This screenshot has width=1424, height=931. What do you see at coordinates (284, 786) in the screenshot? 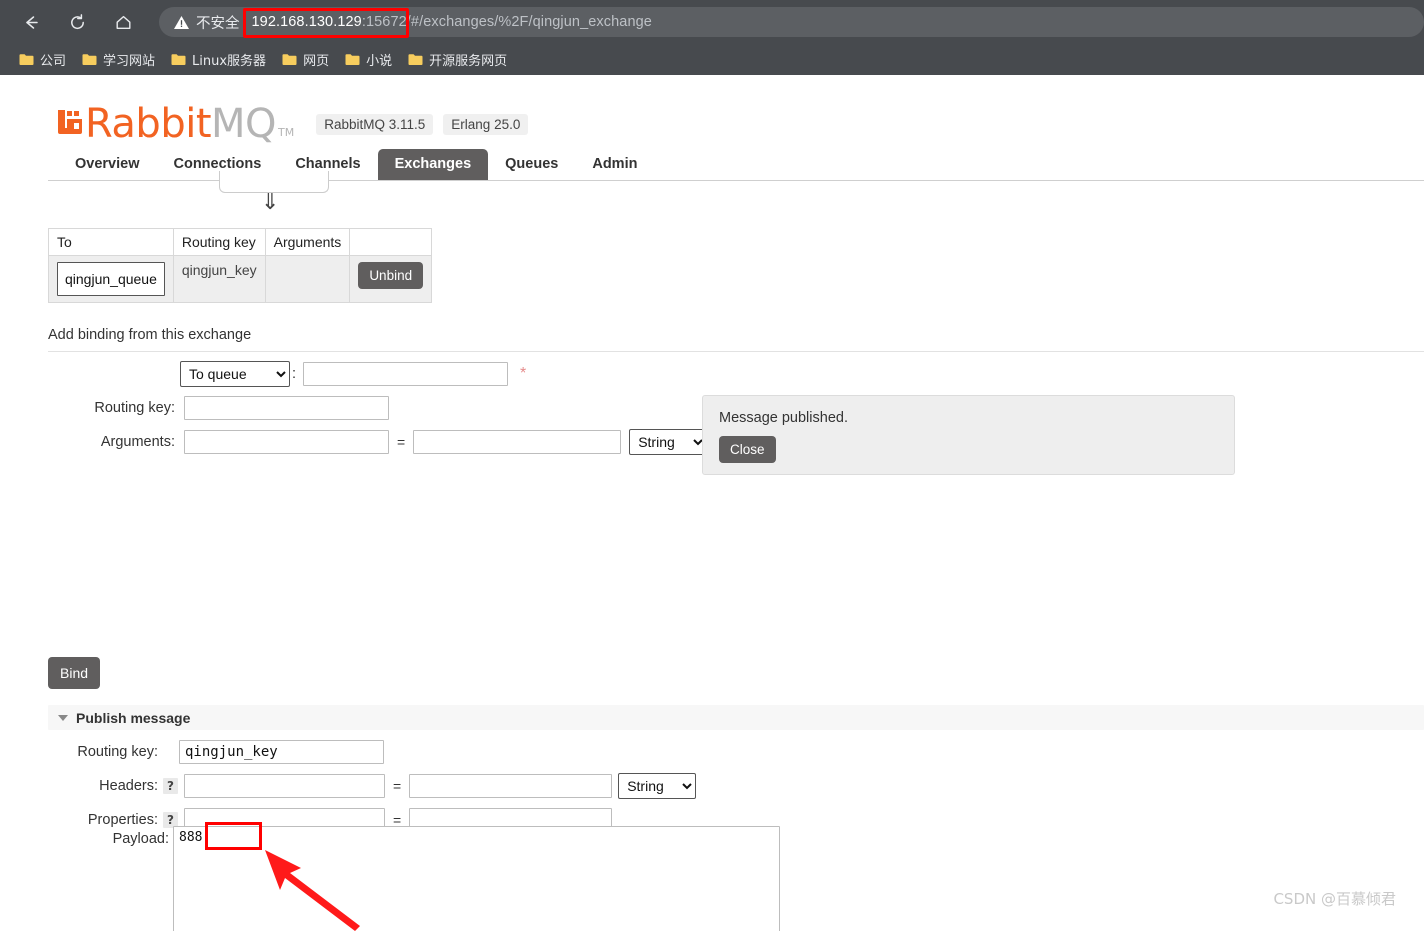
I see `publish-header-key-input` at bounding box center [284, 786].